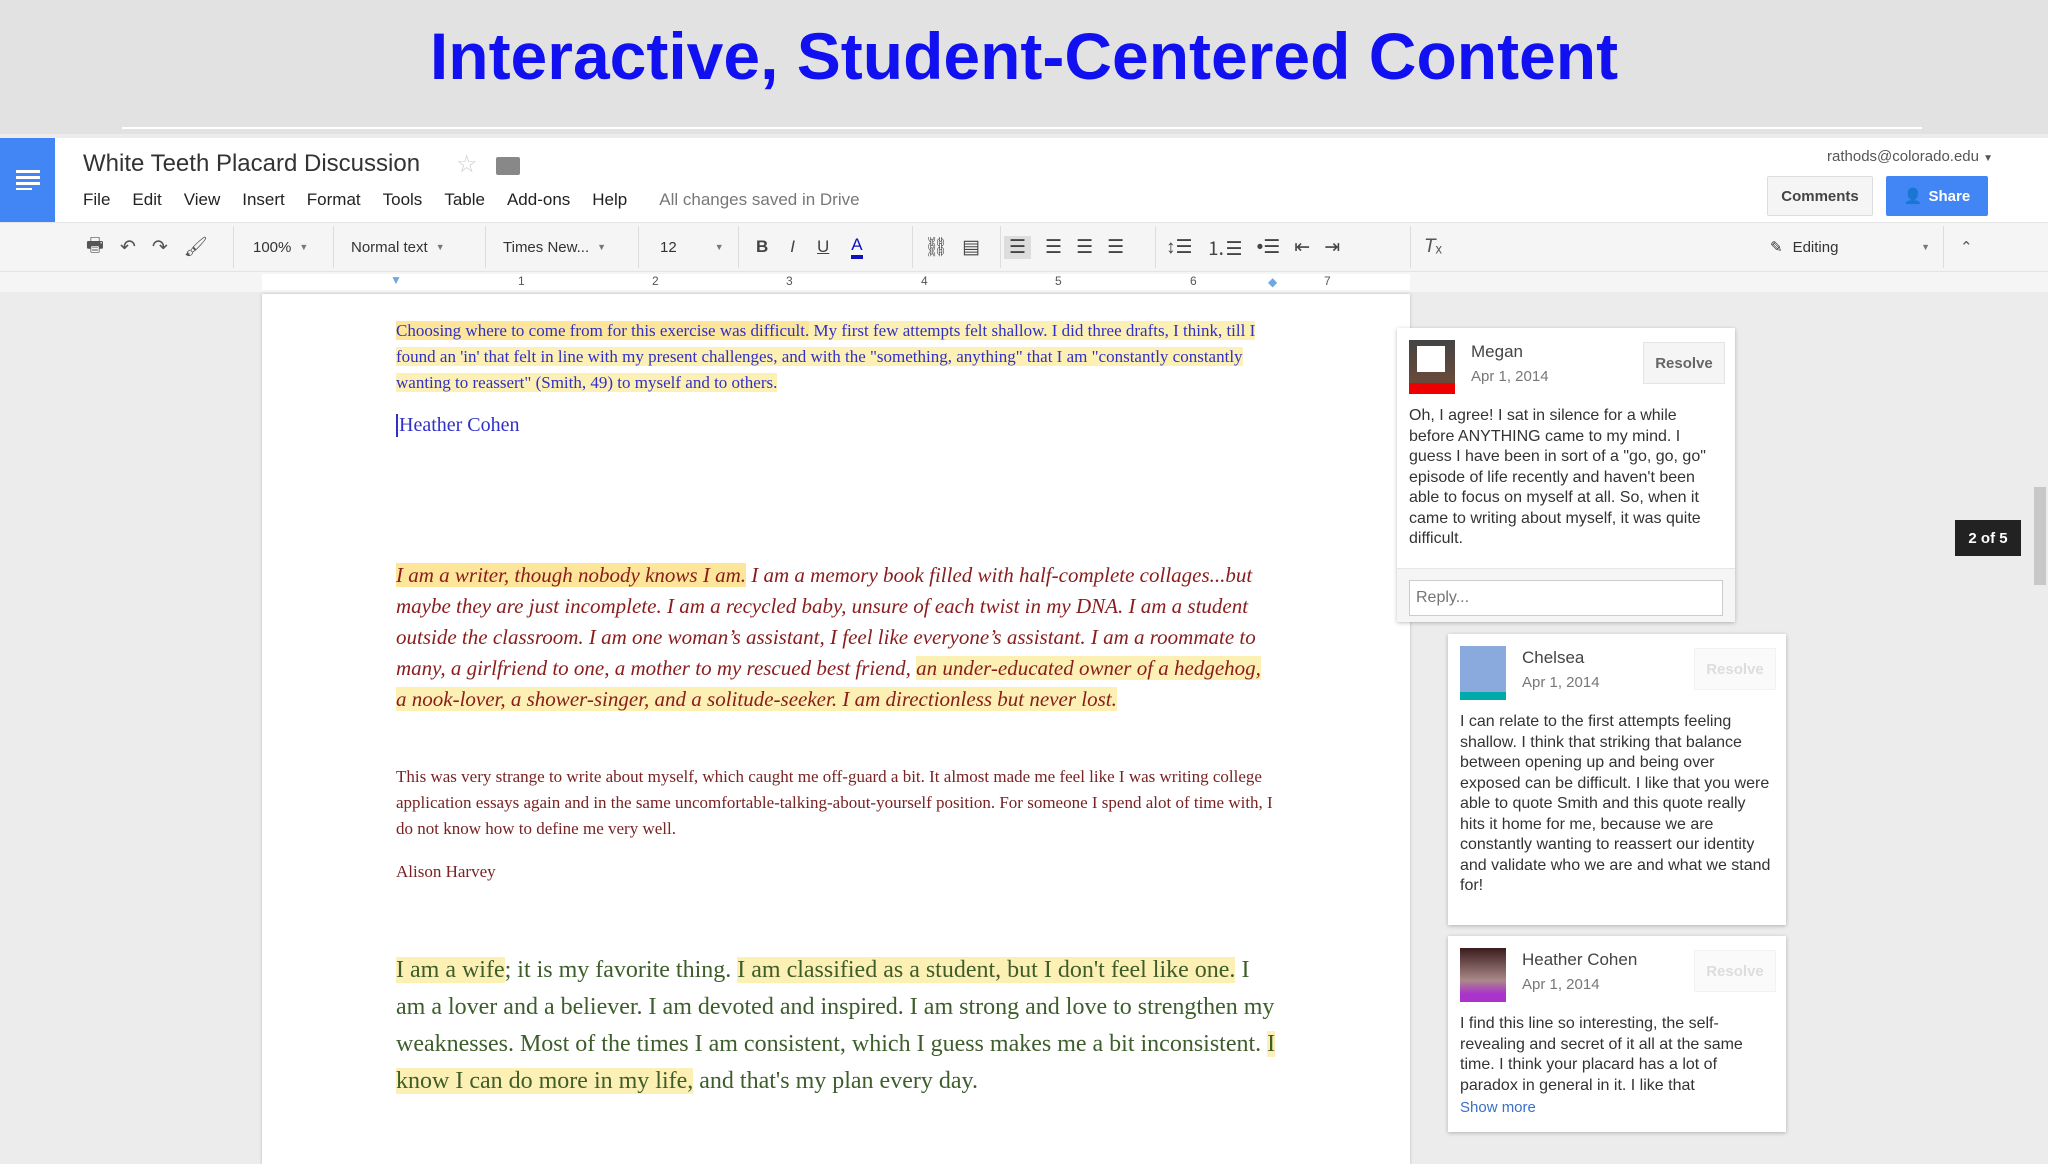  Describe the element at coordinates (936, 247) in the screenshot. I see `link-icon: ⛓` at that location.